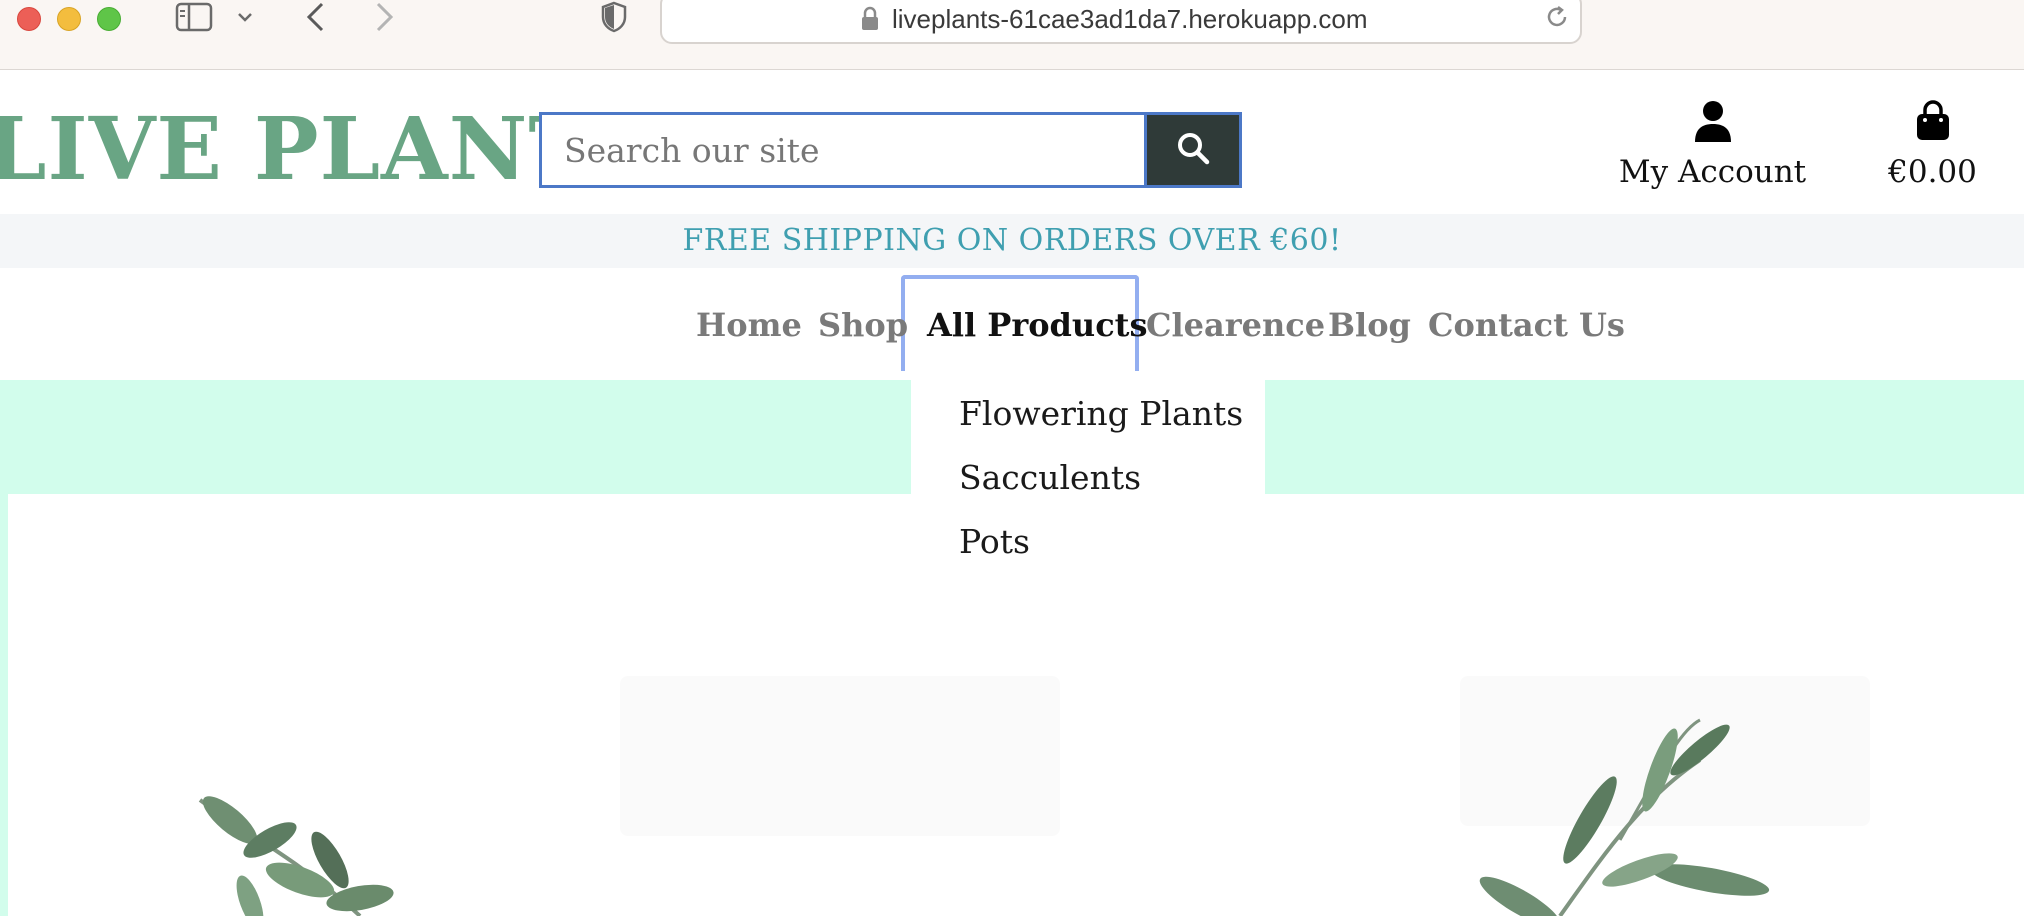 This screenshot has width=2024, height=916. I want to click on dropdown-item-flowering-plants: Flowering Plants, so click(1101, 413).